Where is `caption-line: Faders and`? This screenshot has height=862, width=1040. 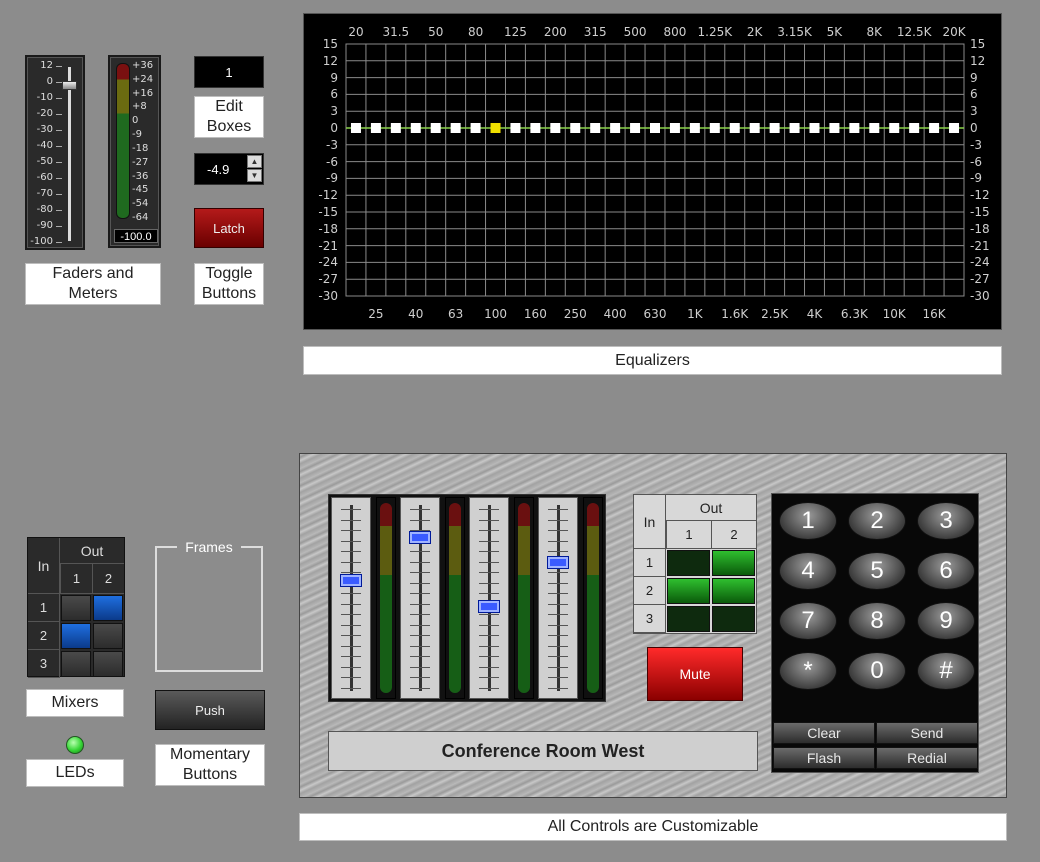
caption-line: Faders and is located at coordinates (93, 273).